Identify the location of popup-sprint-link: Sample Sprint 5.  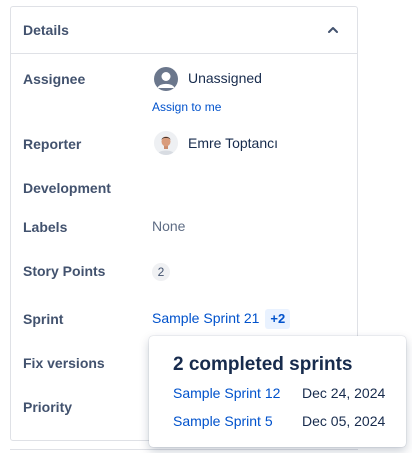
(223, 421).